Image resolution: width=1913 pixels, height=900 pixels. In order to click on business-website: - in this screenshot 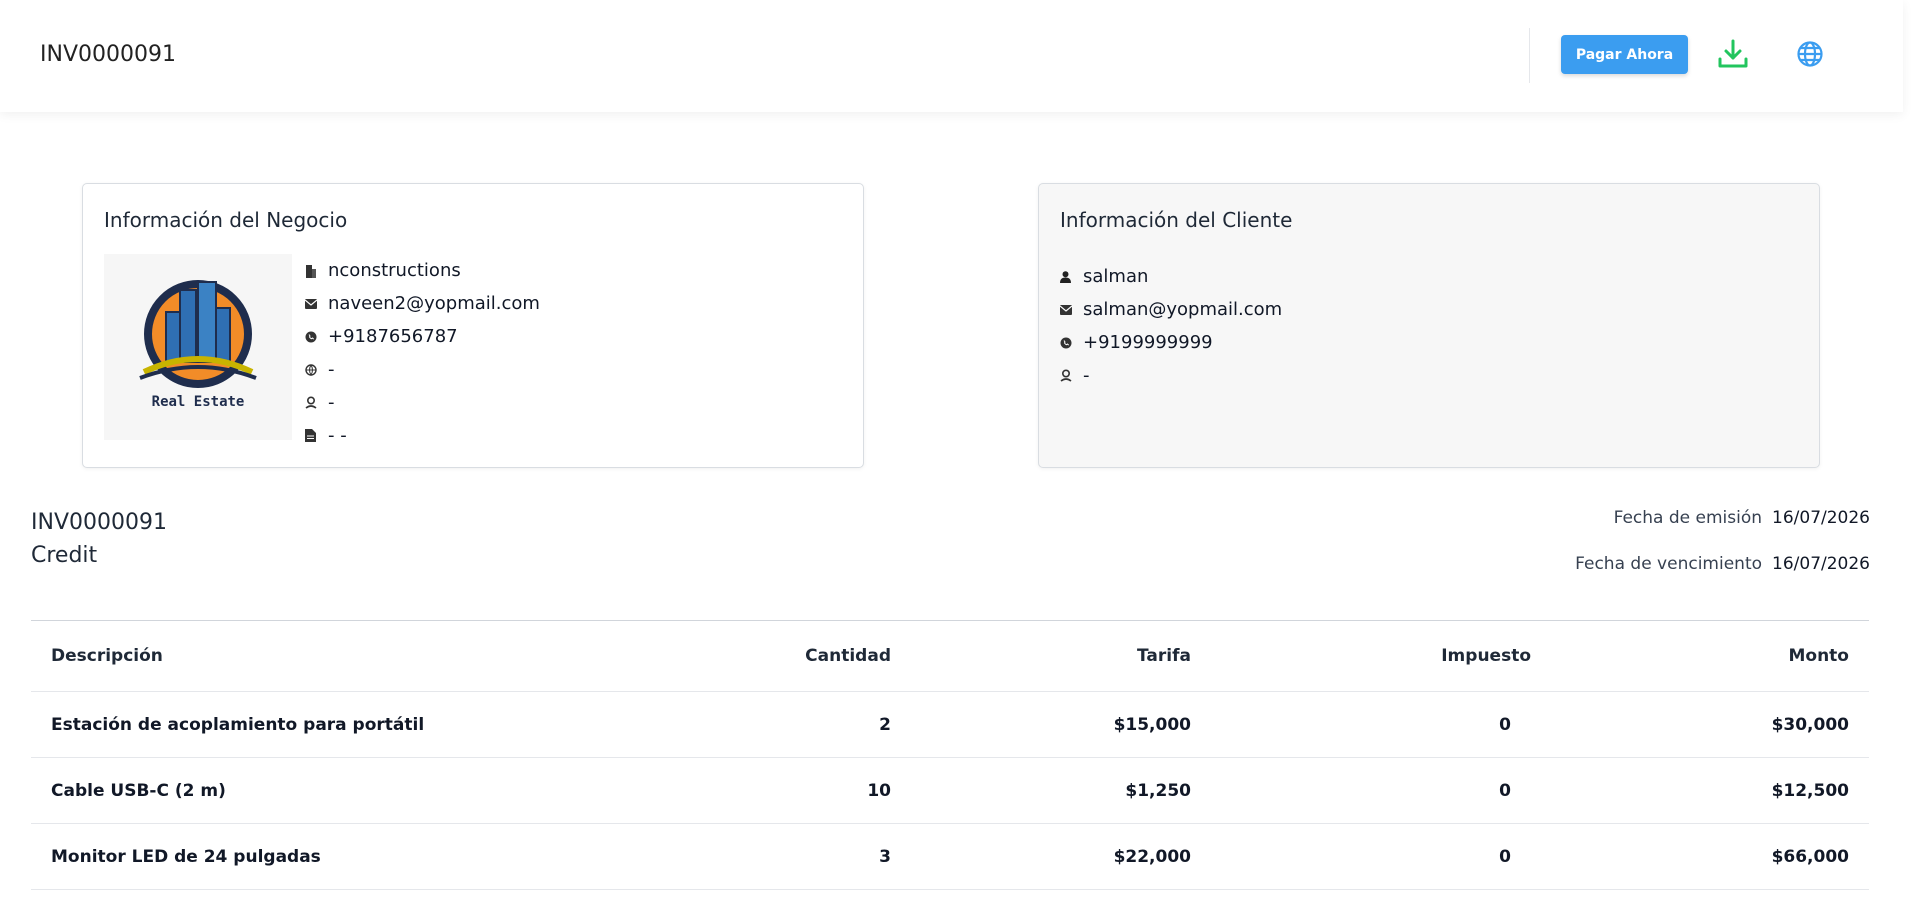, I will do `click(331, 369)`.